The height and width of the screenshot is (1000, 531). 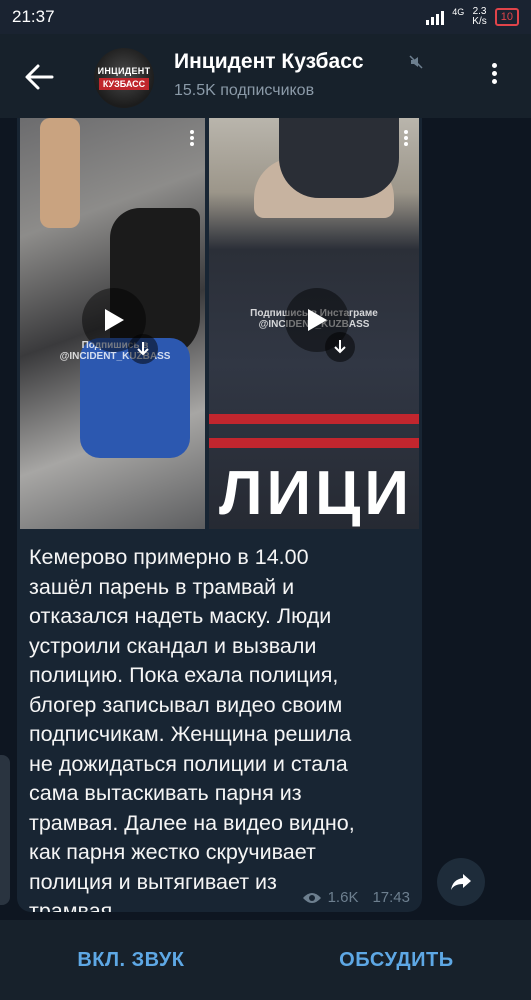 What do you see at coordinates (396, 960) in the screenshot?
I see `discuss-button: ОБСУДИТЬ` at bounding box center [396, 960].